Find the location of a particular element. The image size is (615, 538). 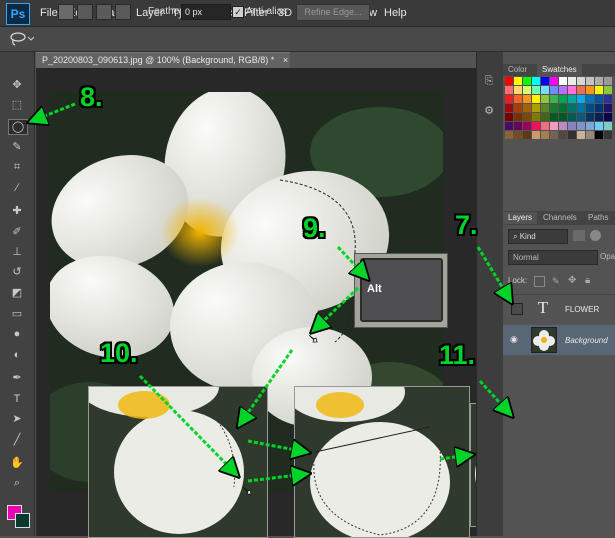

lasso-preset-picker is located at coordinates (21, 38).